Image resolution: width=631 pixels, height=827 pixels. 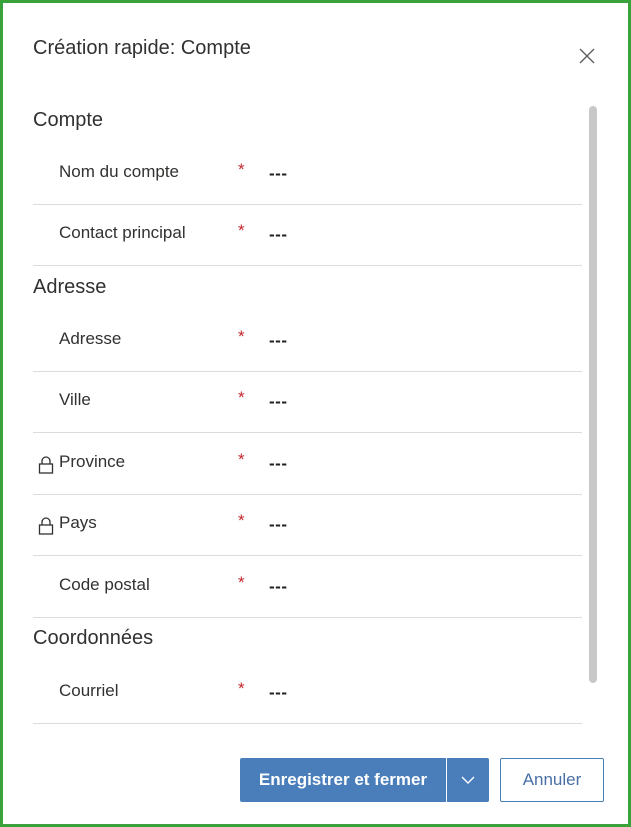 What do you see at coordinates (122, 232) in the screenshot?
I see `field-label: Contact principal` at bounding box center [122, 232].